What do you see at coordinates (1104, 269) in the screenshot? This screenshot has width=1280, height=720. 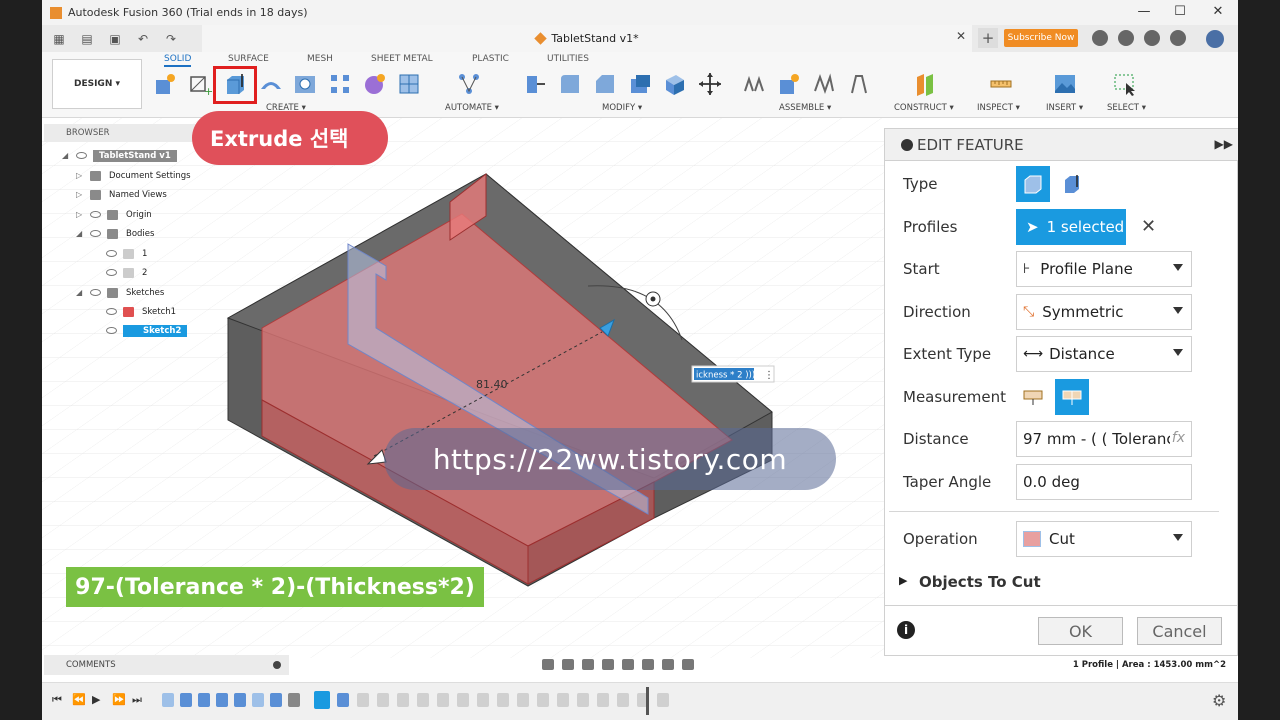 I see `start-dropdown: ⊦ Profile Plane` at bounding box center [1104, 269].